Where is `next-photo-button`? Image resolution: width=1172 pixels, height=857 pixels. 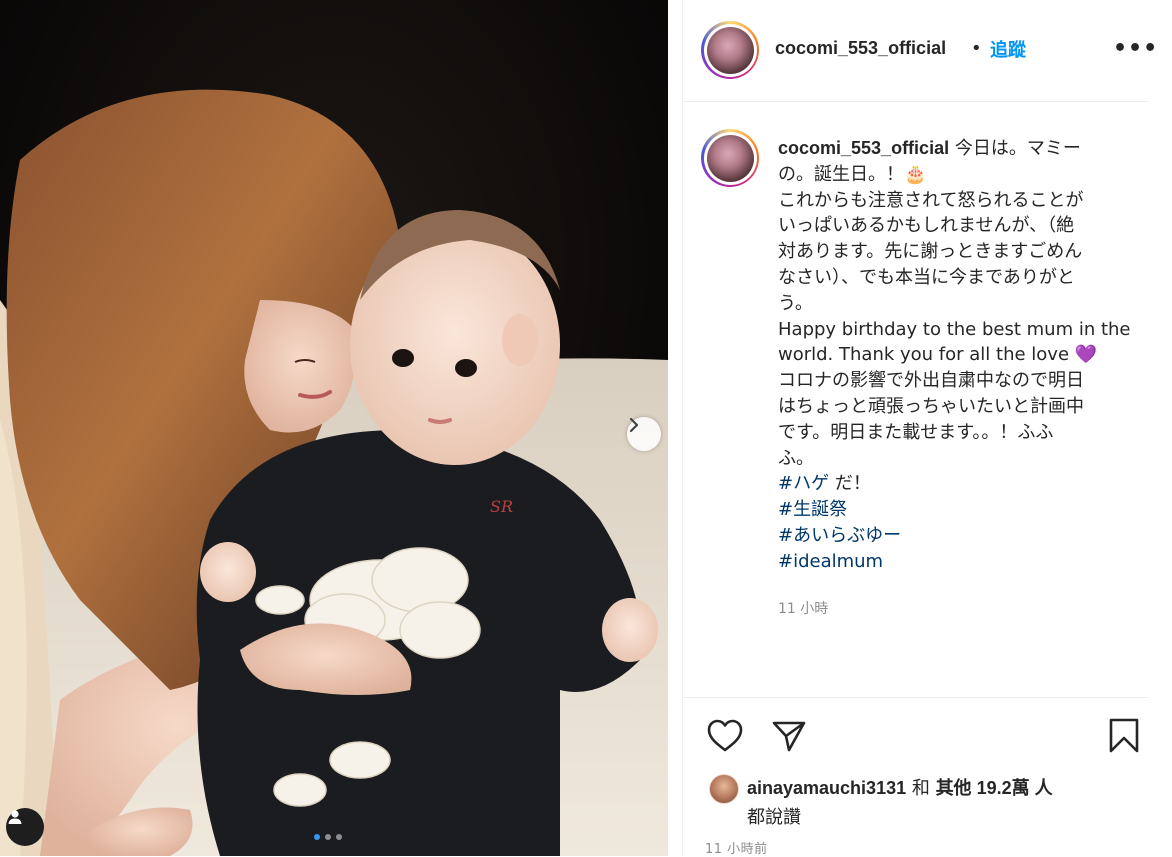 next-photo-button is located at coordinates (644, 434).